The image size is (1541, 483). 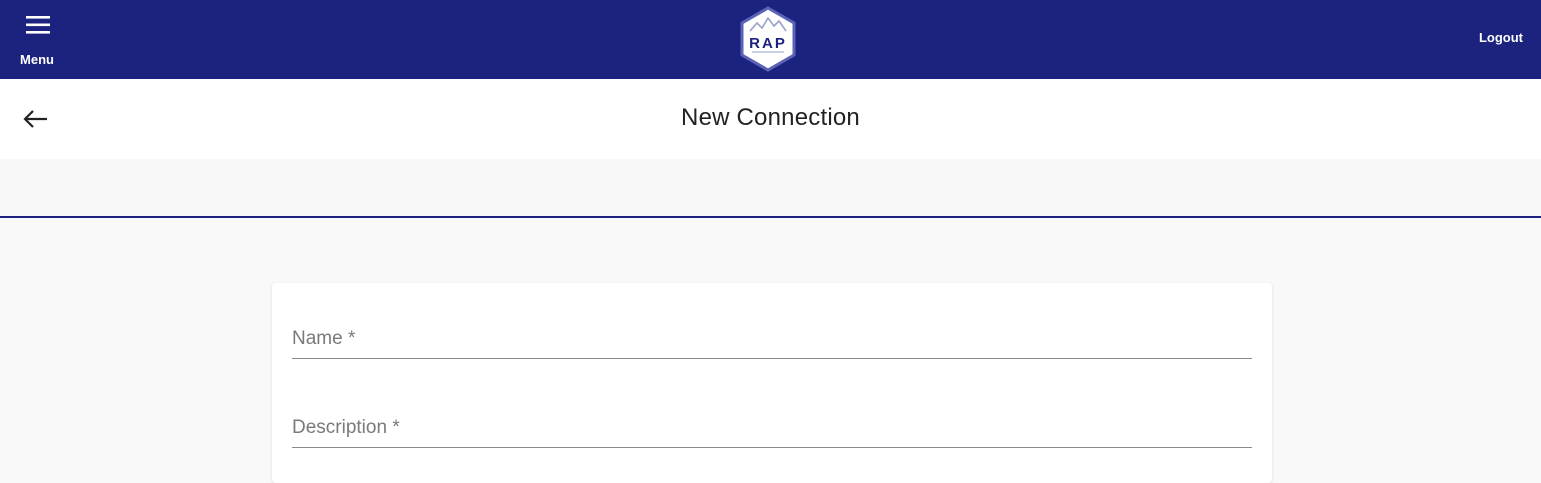 What do you see at coordinates (1501, 37) in the screenshot?
I see `logout-button: Logout` at bounding box center [1501, 37].